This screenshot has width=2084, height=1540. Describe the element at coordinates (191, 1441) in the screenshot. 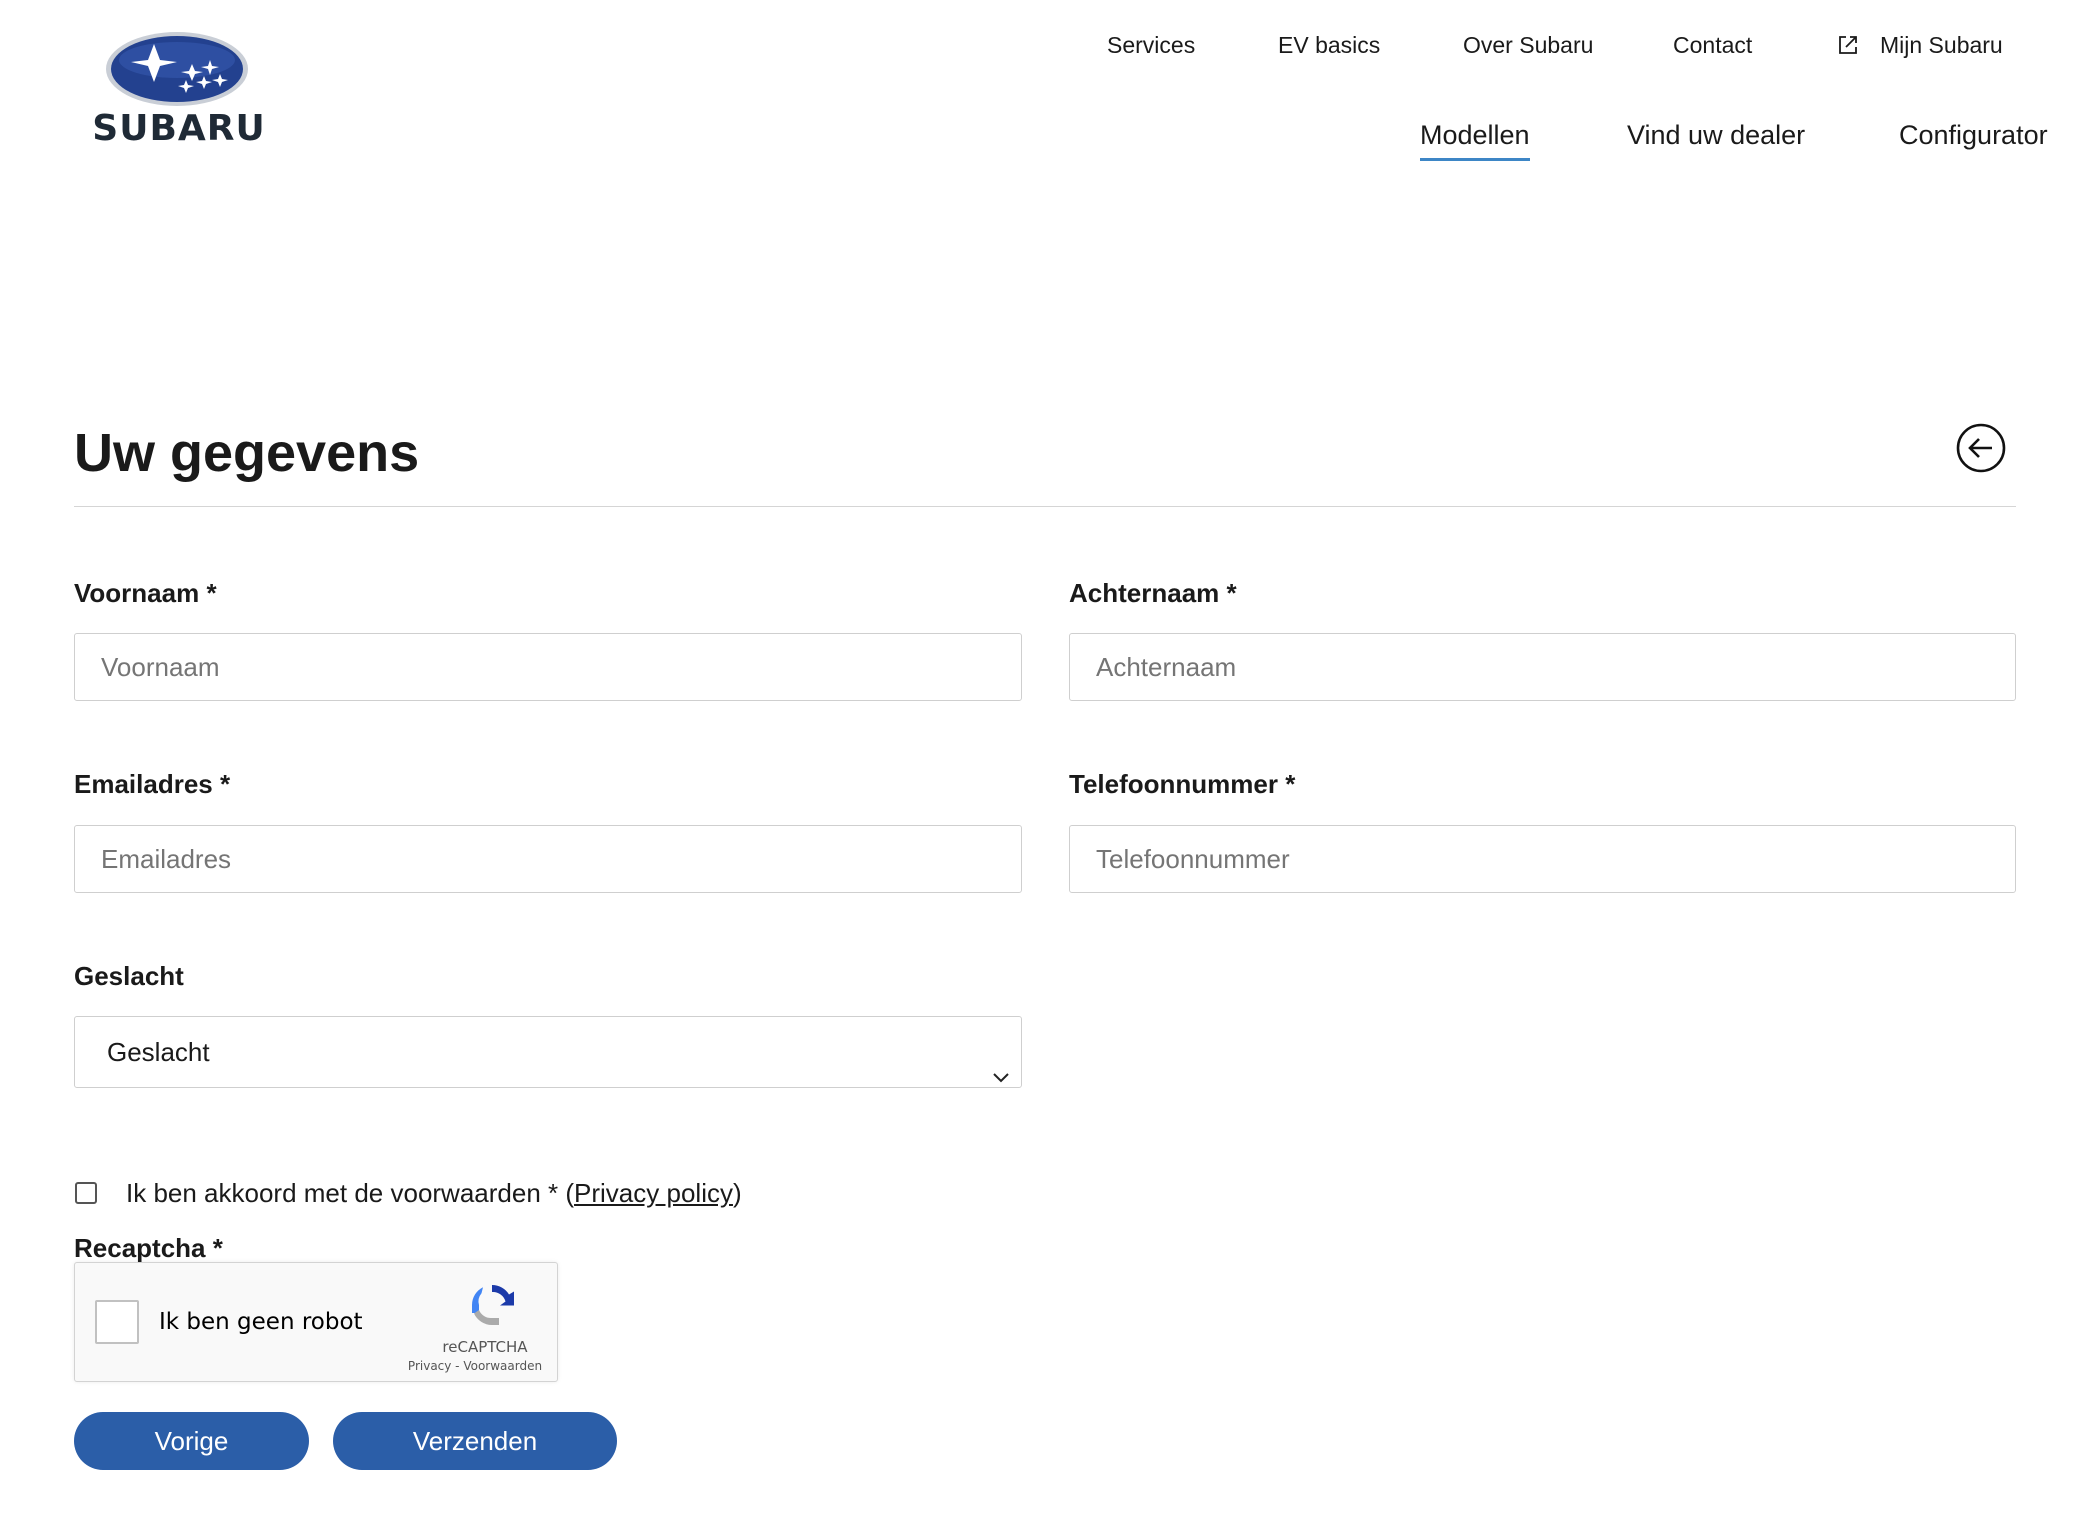

I see `previous-button: Vorige` at that location.